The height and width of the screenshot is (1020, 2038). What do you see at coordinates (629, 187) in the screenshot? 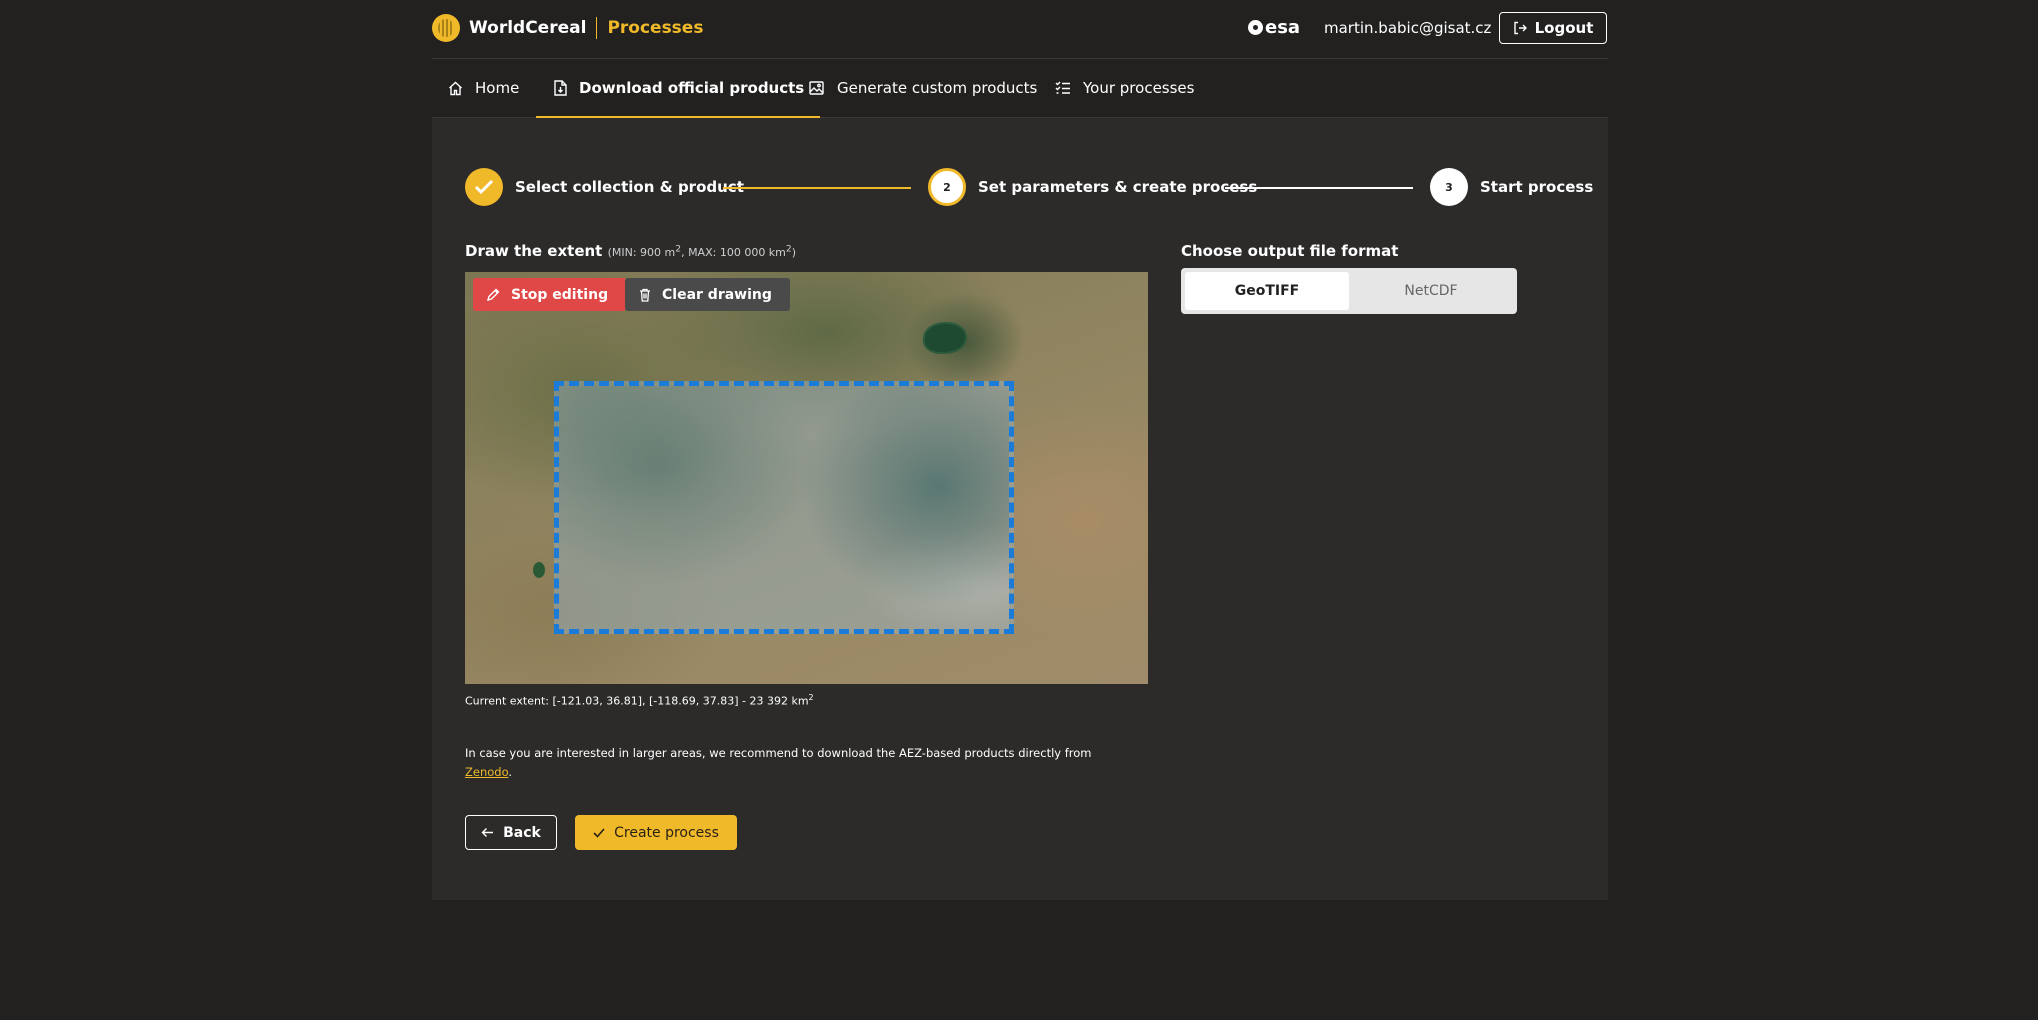
I see `step-1-label: Select collection & product` at bounding box center [629, 187].